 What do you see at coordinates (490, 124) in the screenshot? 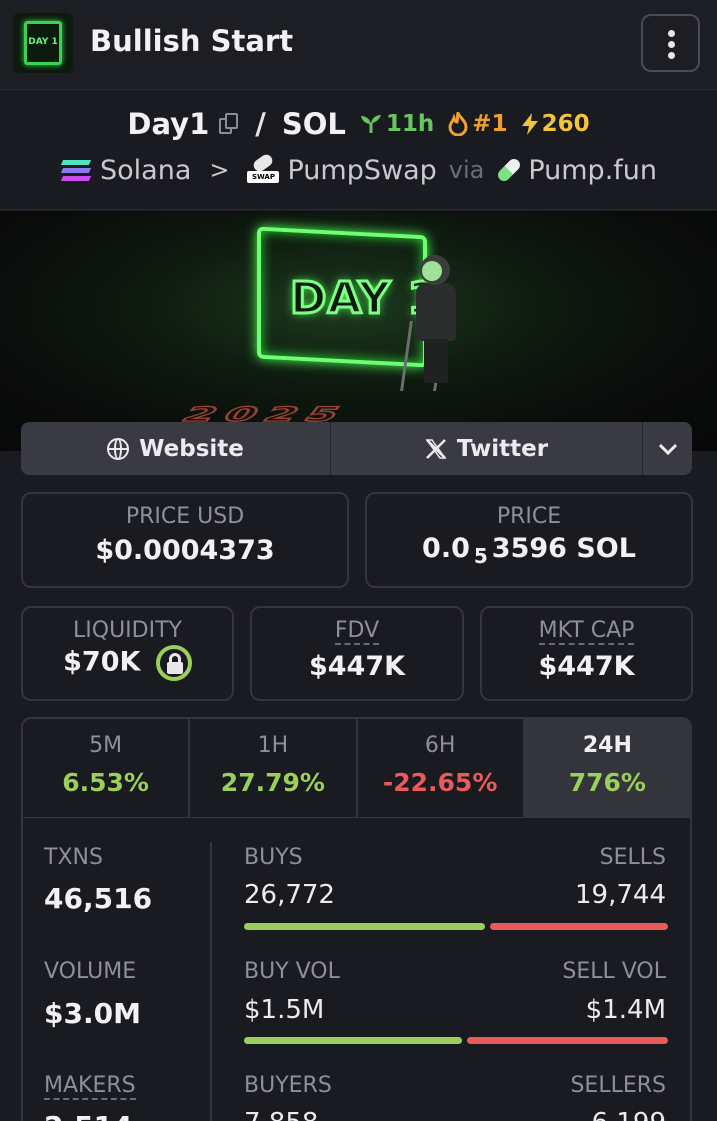
I see `trending-rank-value: #1` at bounding box center [490, 124].